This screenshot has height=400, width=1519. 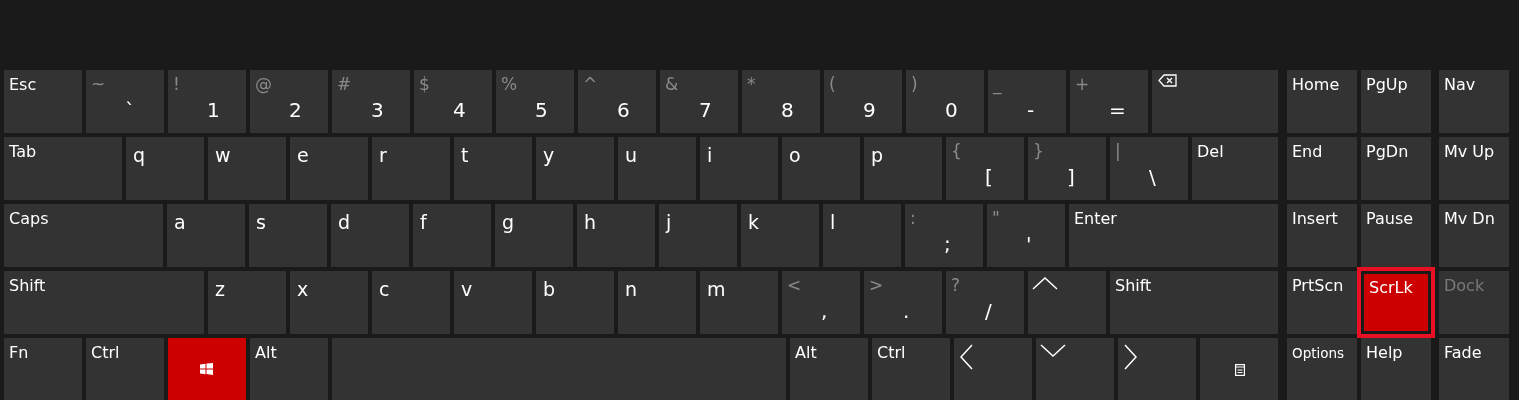 I want to click on key: ) 0, so click(x=945, y=101).